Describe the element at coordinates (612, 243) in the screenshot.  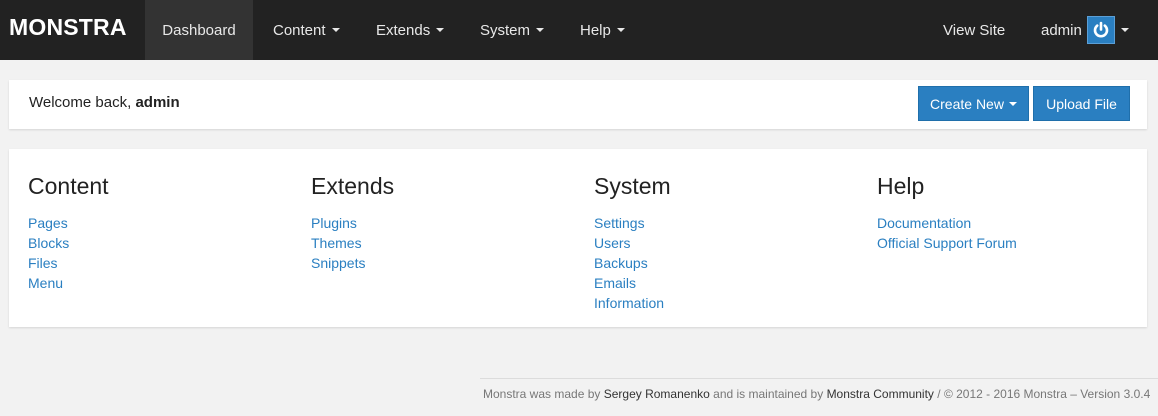
I see `link-users: Users` at that location.